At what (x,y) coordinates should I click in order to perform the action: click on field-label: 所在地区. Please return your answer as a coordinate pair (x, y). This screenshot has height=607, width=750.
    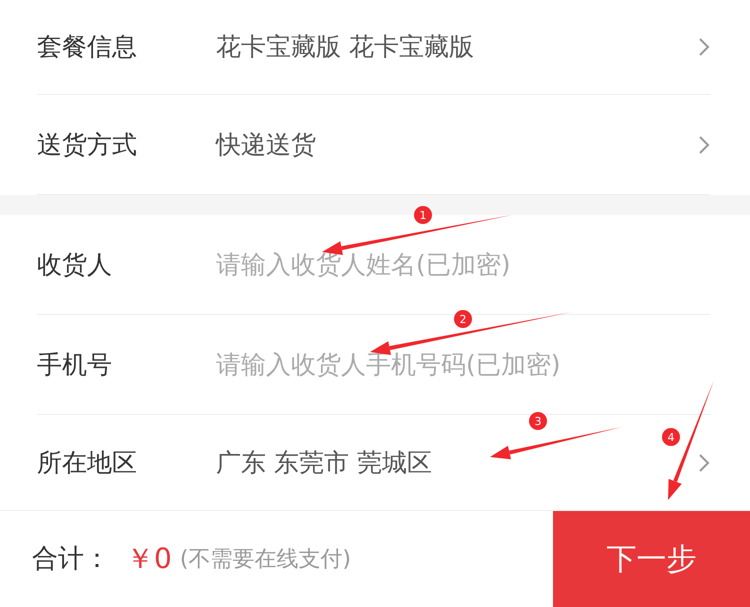
    Looking at the image, I should click on (87, 462).